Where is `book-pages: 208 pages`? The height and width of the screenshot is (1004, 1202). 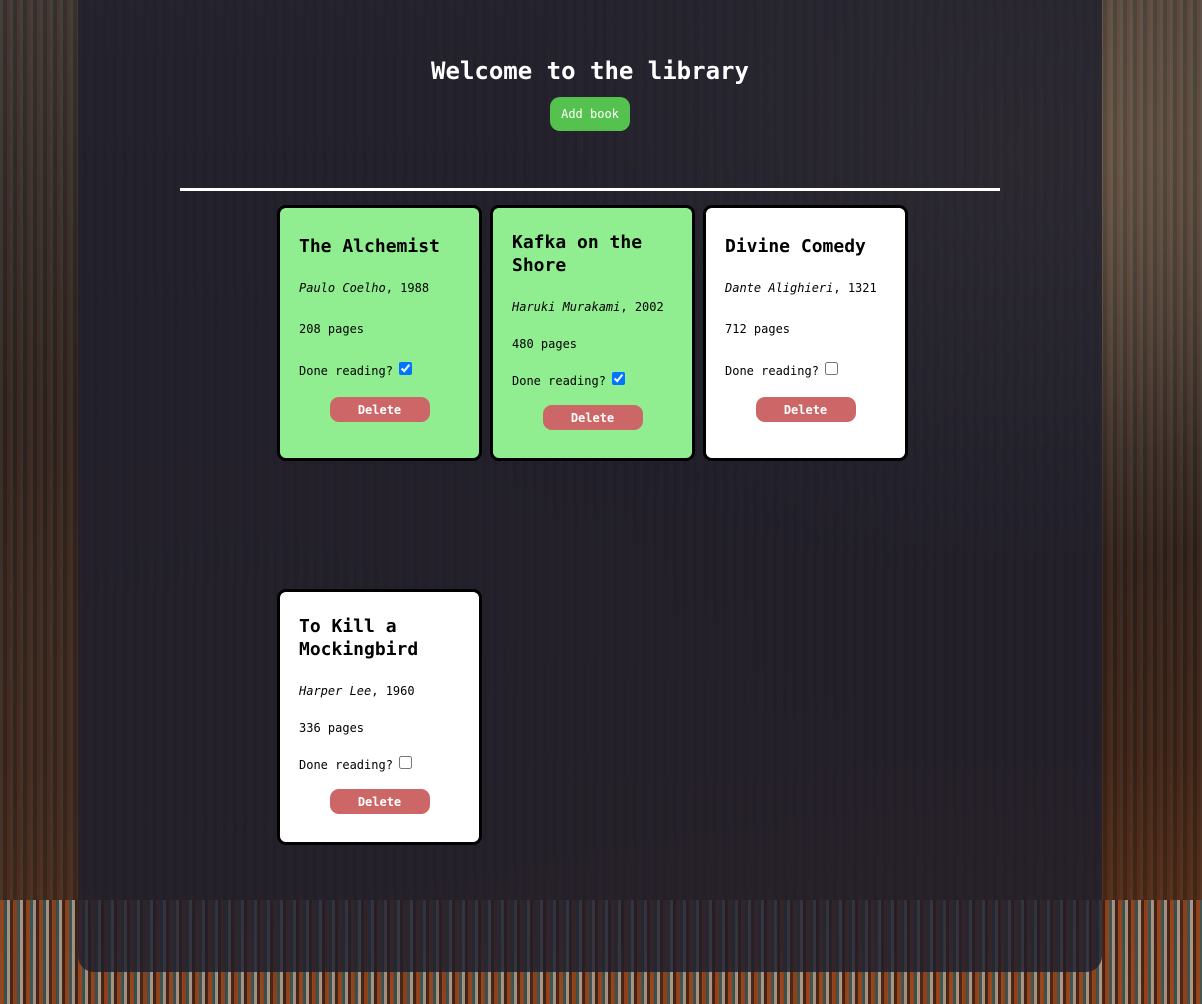 book-pages: 208 pages is located at coordinates (332, 329).